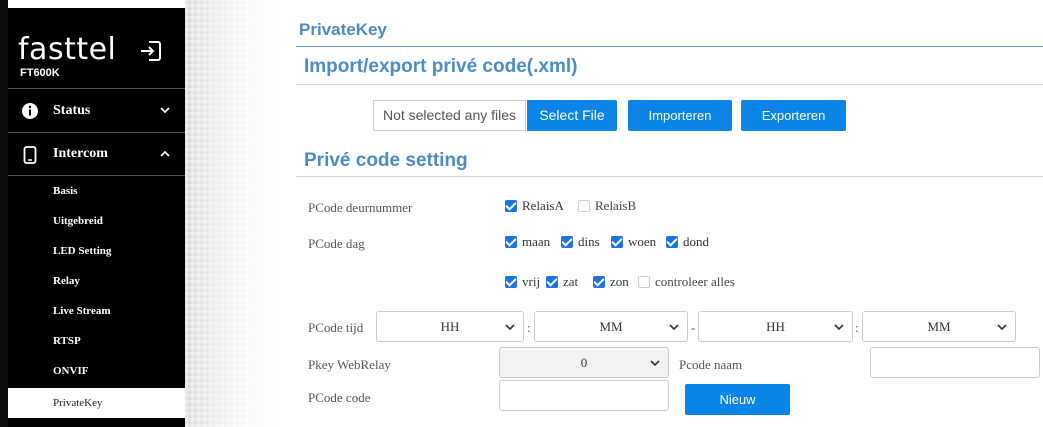  Describe the element at coordinates (386, 160) in the screenshot. I see `setting-section-title: Privé code setting` at that location.